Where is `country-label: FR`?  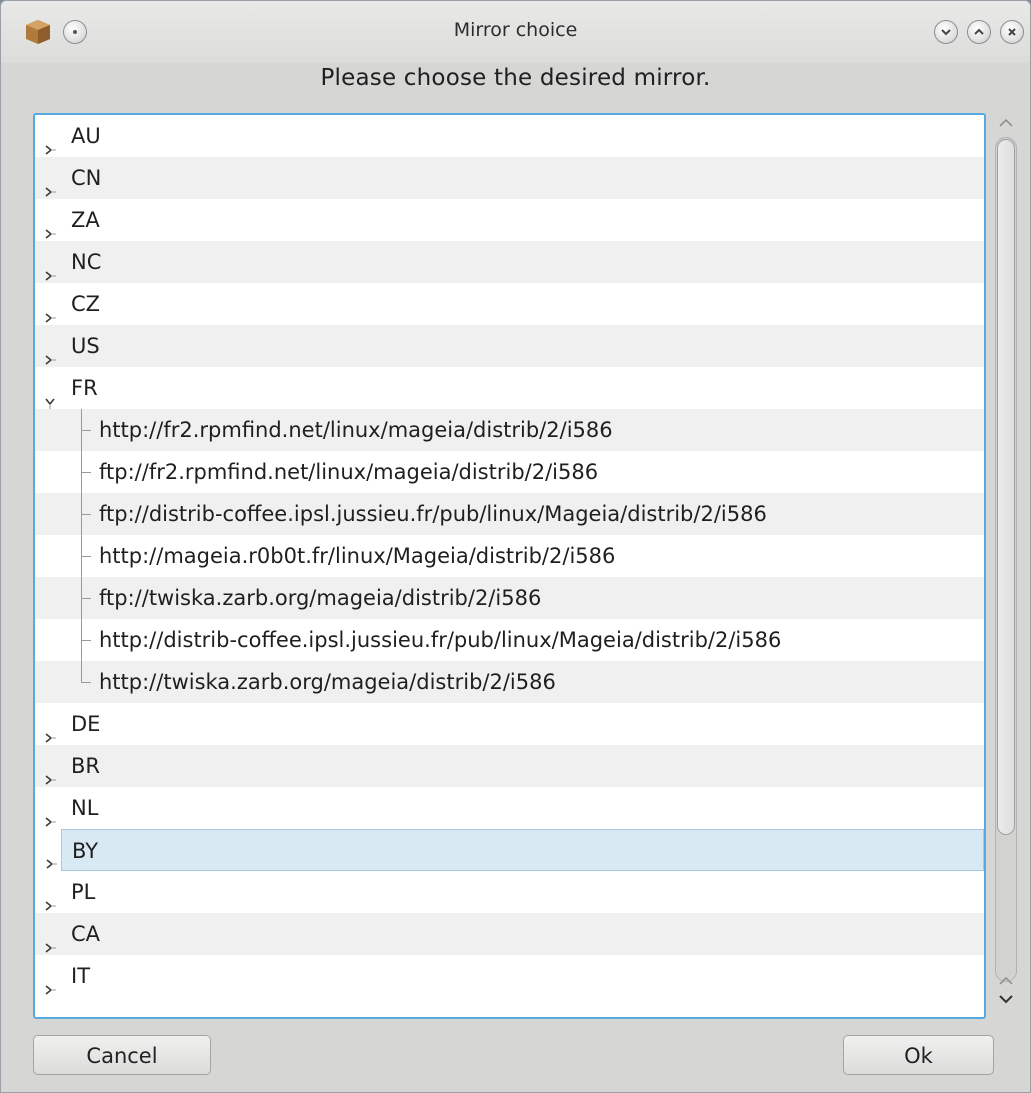
country-label: FR is located at coordinates (84, 388).